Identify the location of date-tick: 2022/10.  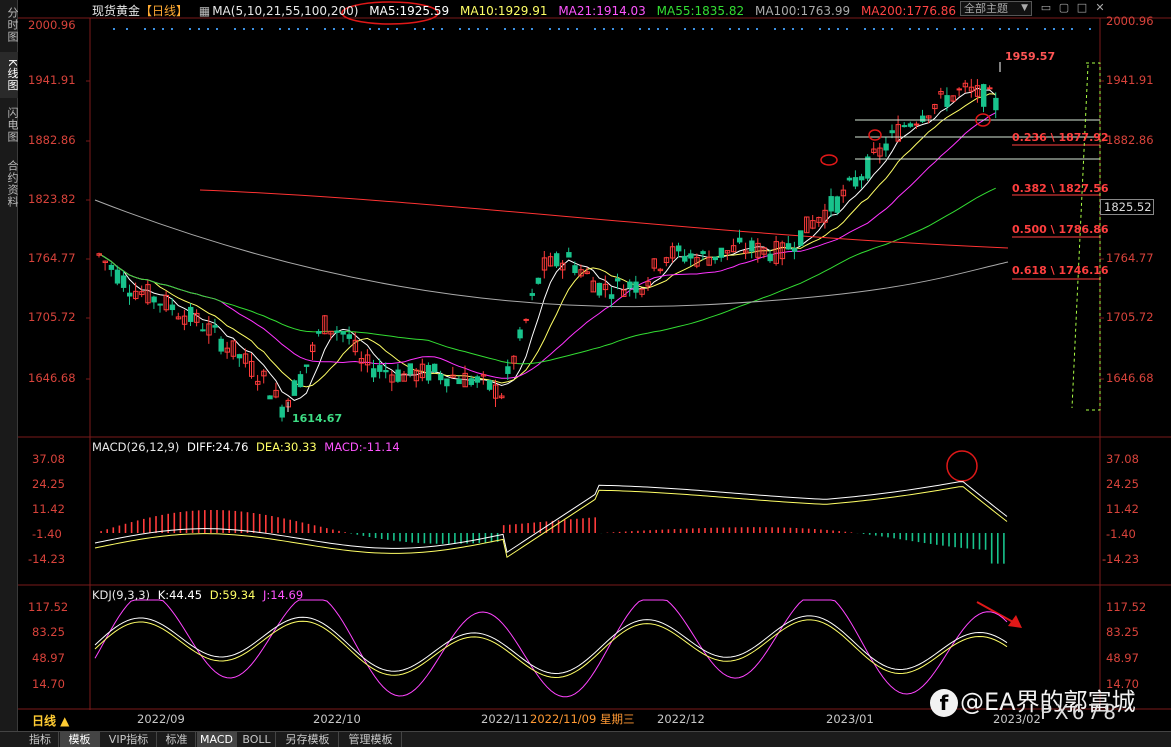
(337, 719).